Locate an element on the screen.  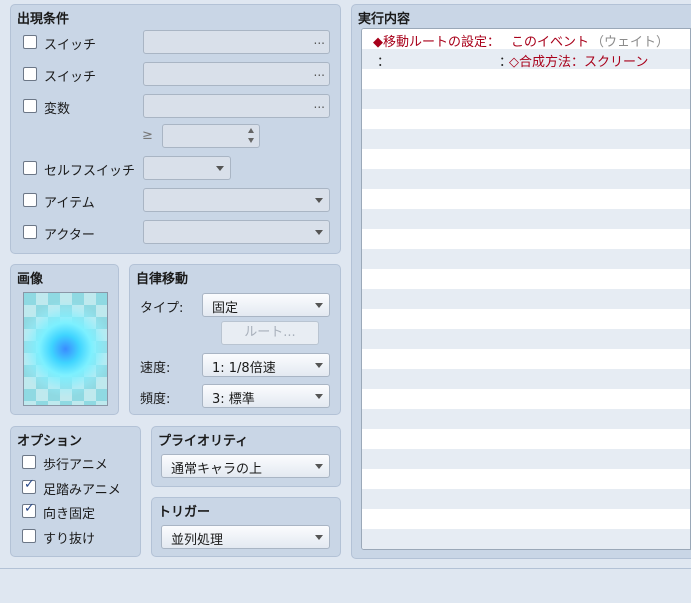
stepping-anim-checkbox is located at coordinates (29, 485).